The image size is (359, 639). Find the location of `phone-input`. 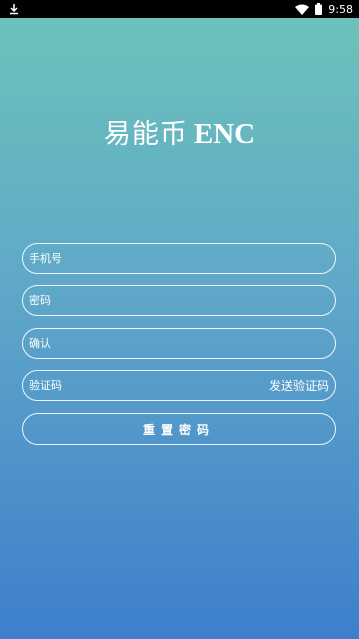

phone-input is located at coordinates (179, 258).